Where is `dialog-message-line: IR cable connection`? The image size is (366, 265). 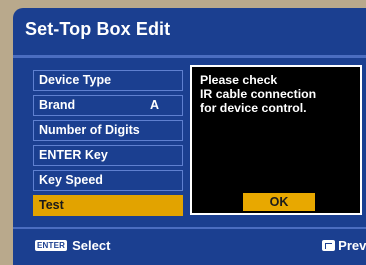 dialog-message-line: IR cable connection is located at coordinates (258, 94).